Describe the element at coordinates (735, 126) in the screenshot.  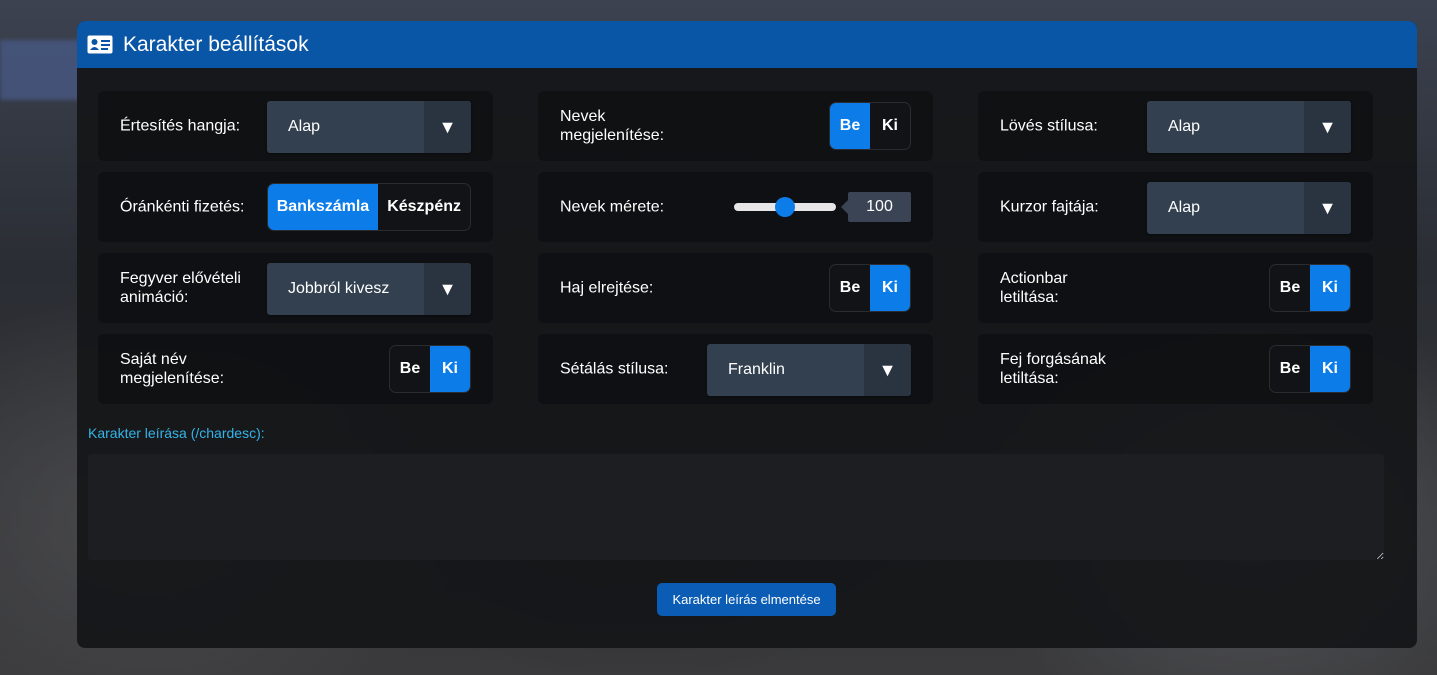
I see `setting-names-display: Nevek megjelenítése: Be Ki` at that location.